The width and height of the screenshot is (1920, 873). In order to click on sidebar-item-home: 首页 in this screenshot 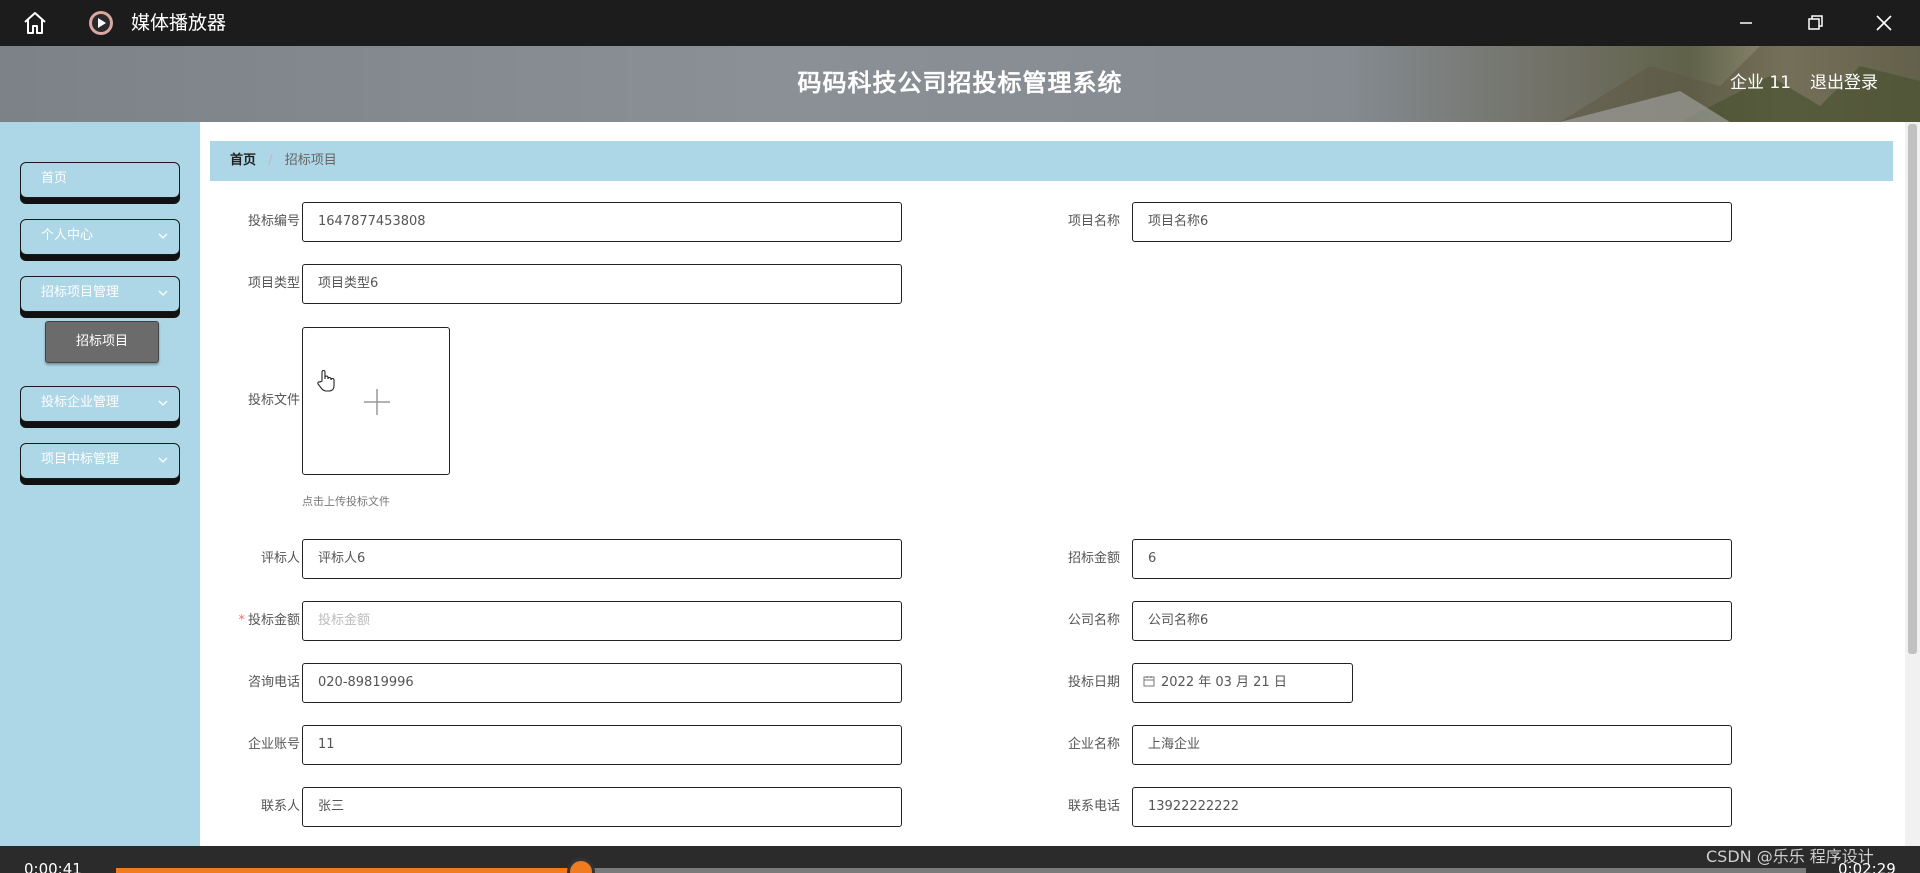, I will do `click(100, 180)`.